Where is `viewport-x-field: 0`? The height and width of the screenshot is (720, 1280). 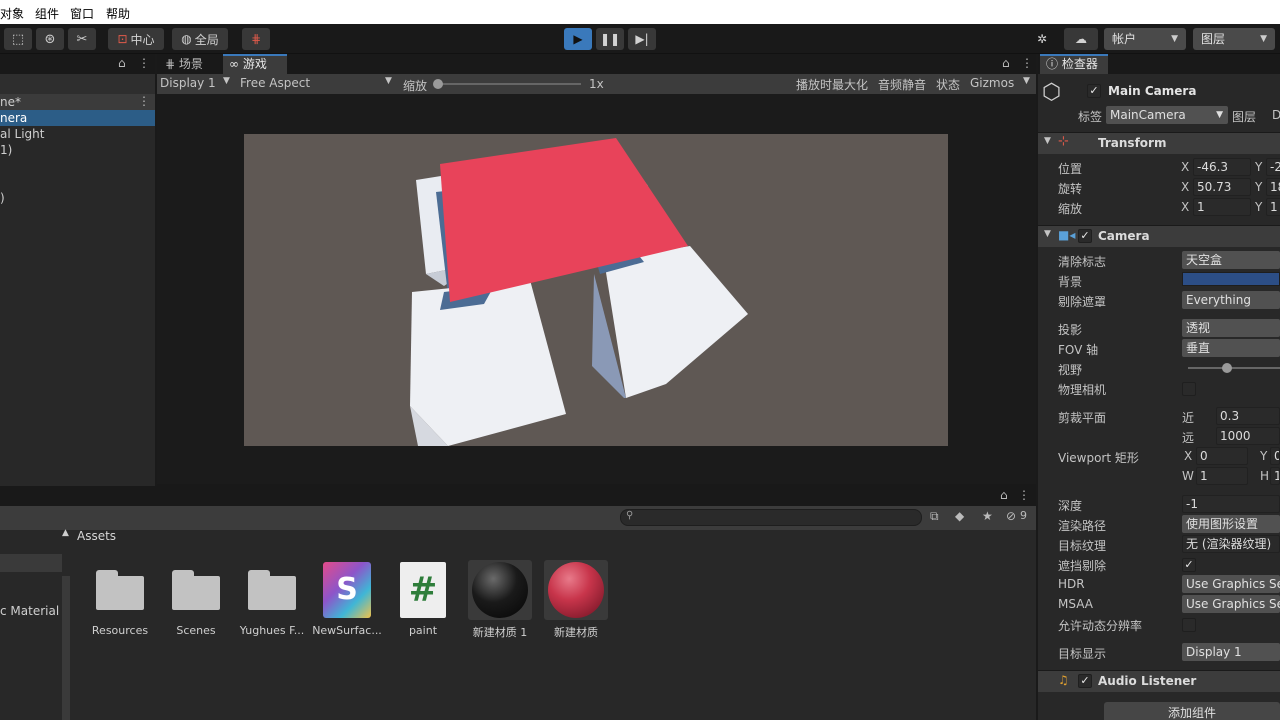
viewport-x-field: 0 is located at coordinates (1222, 456).